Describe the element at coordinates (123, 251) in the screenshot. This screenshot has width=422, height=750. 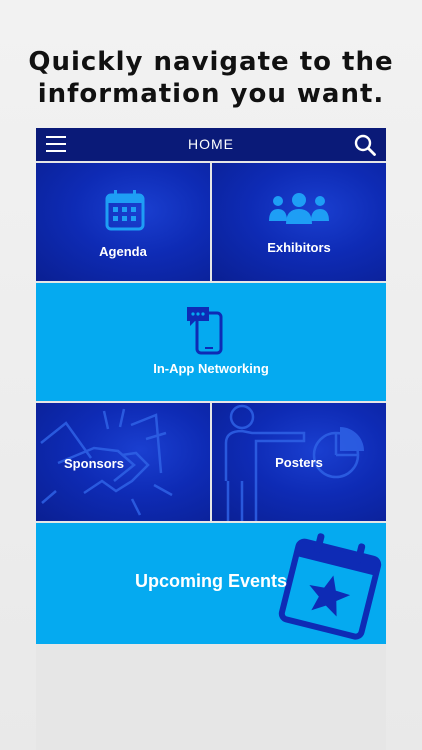
I see `agenda-label: Agenda` at that location.